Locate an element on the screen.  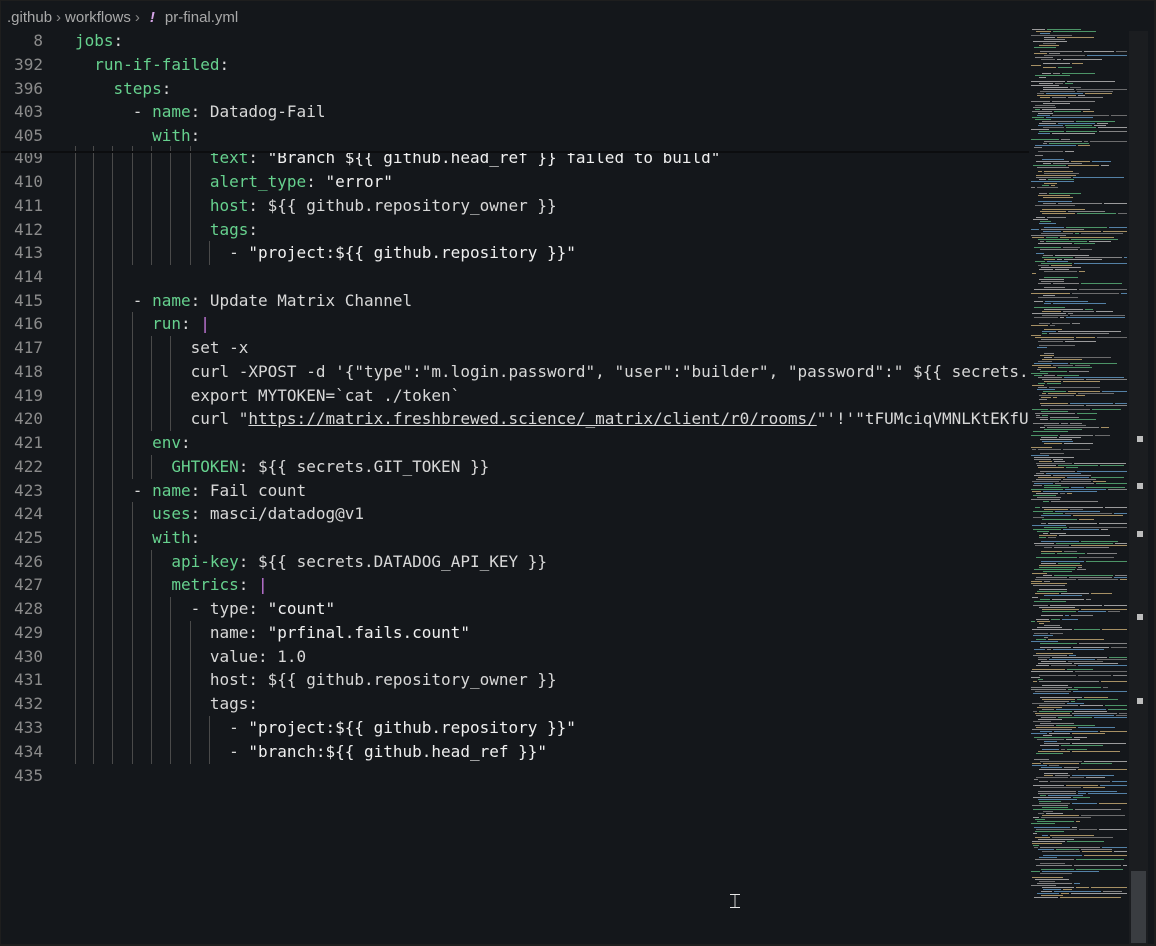
code-line: 414 is located at coordinates (515, 277).